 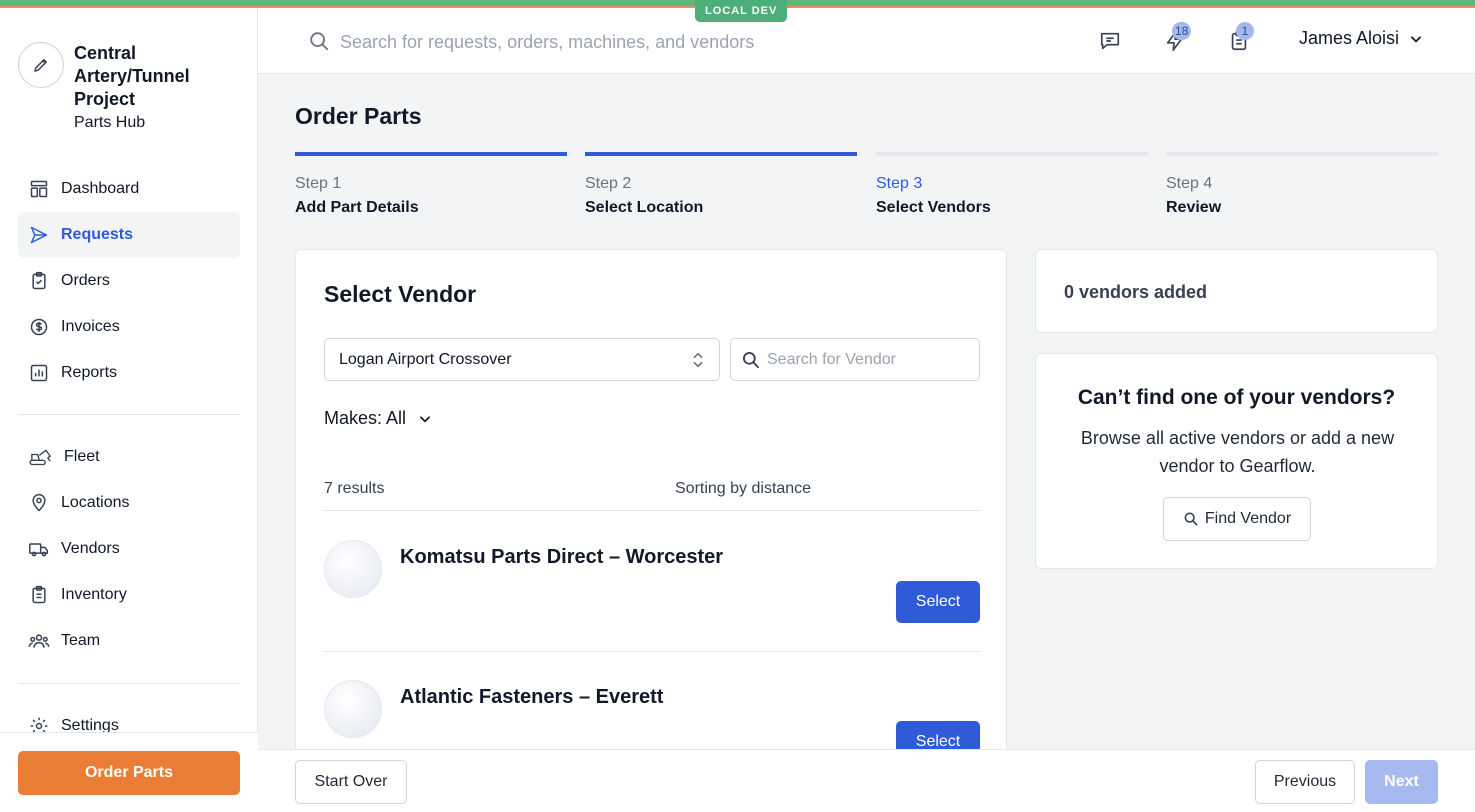 What do you see at coordinates (608, 183) in the screenshot?
I see `step-number: Step 2` at bounding box center [608, 183].